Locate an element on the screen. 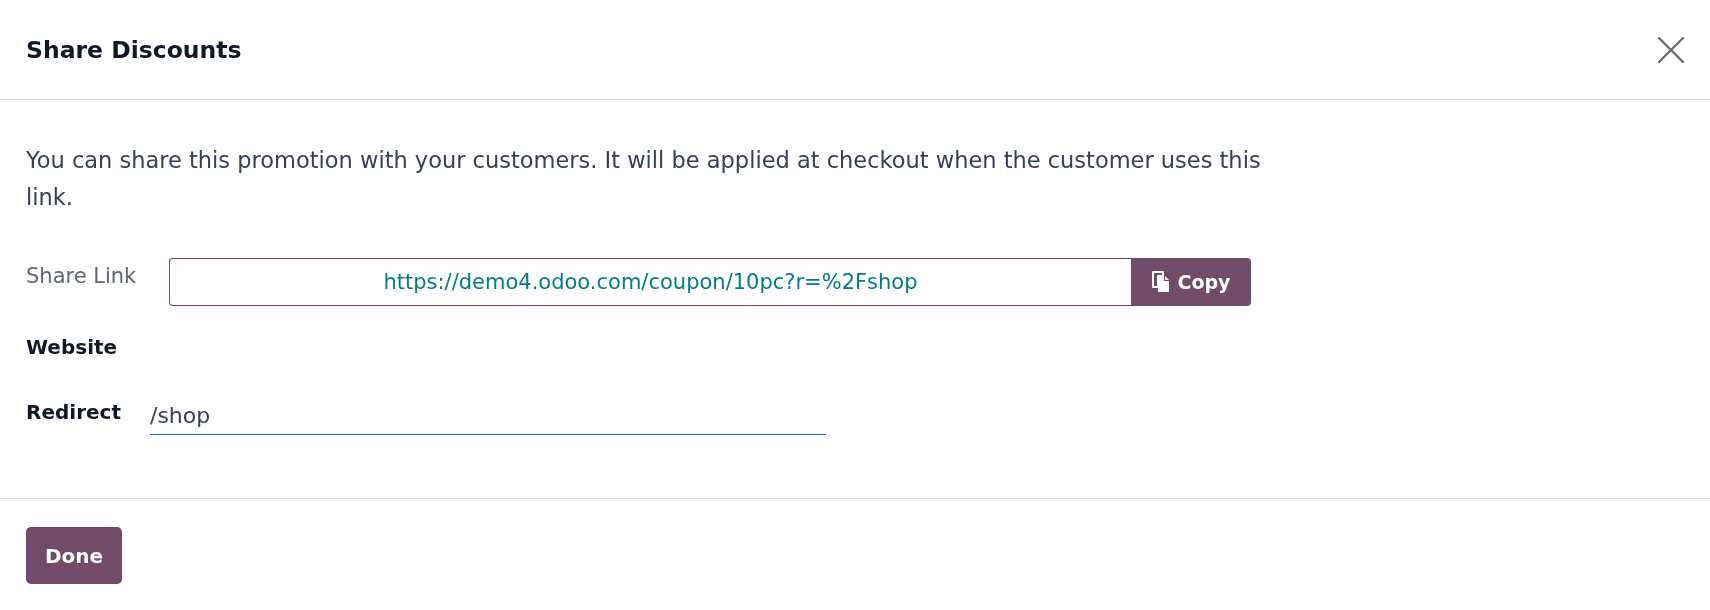 The width and height of the screenshot is (1710, 610). dialog-title: Share Discounts is located at coordinates (134, 49).